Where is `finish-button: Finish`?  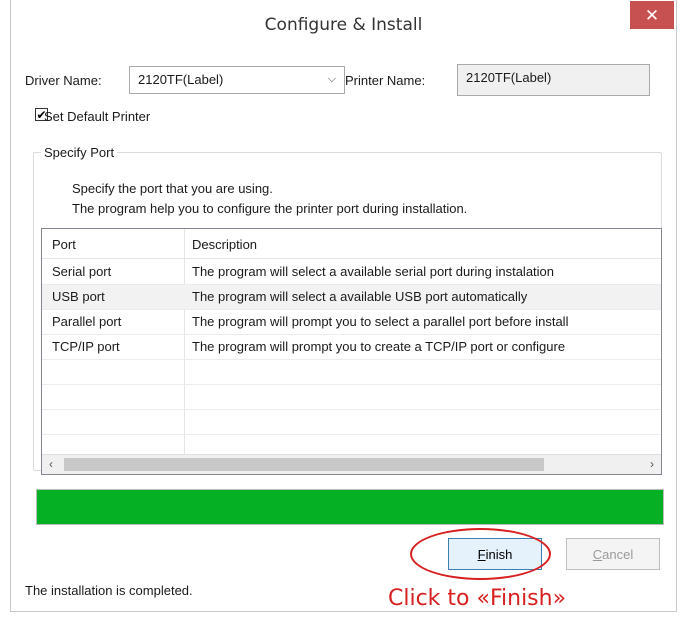 finish-button: Finish is located at coordinates (495, 554).